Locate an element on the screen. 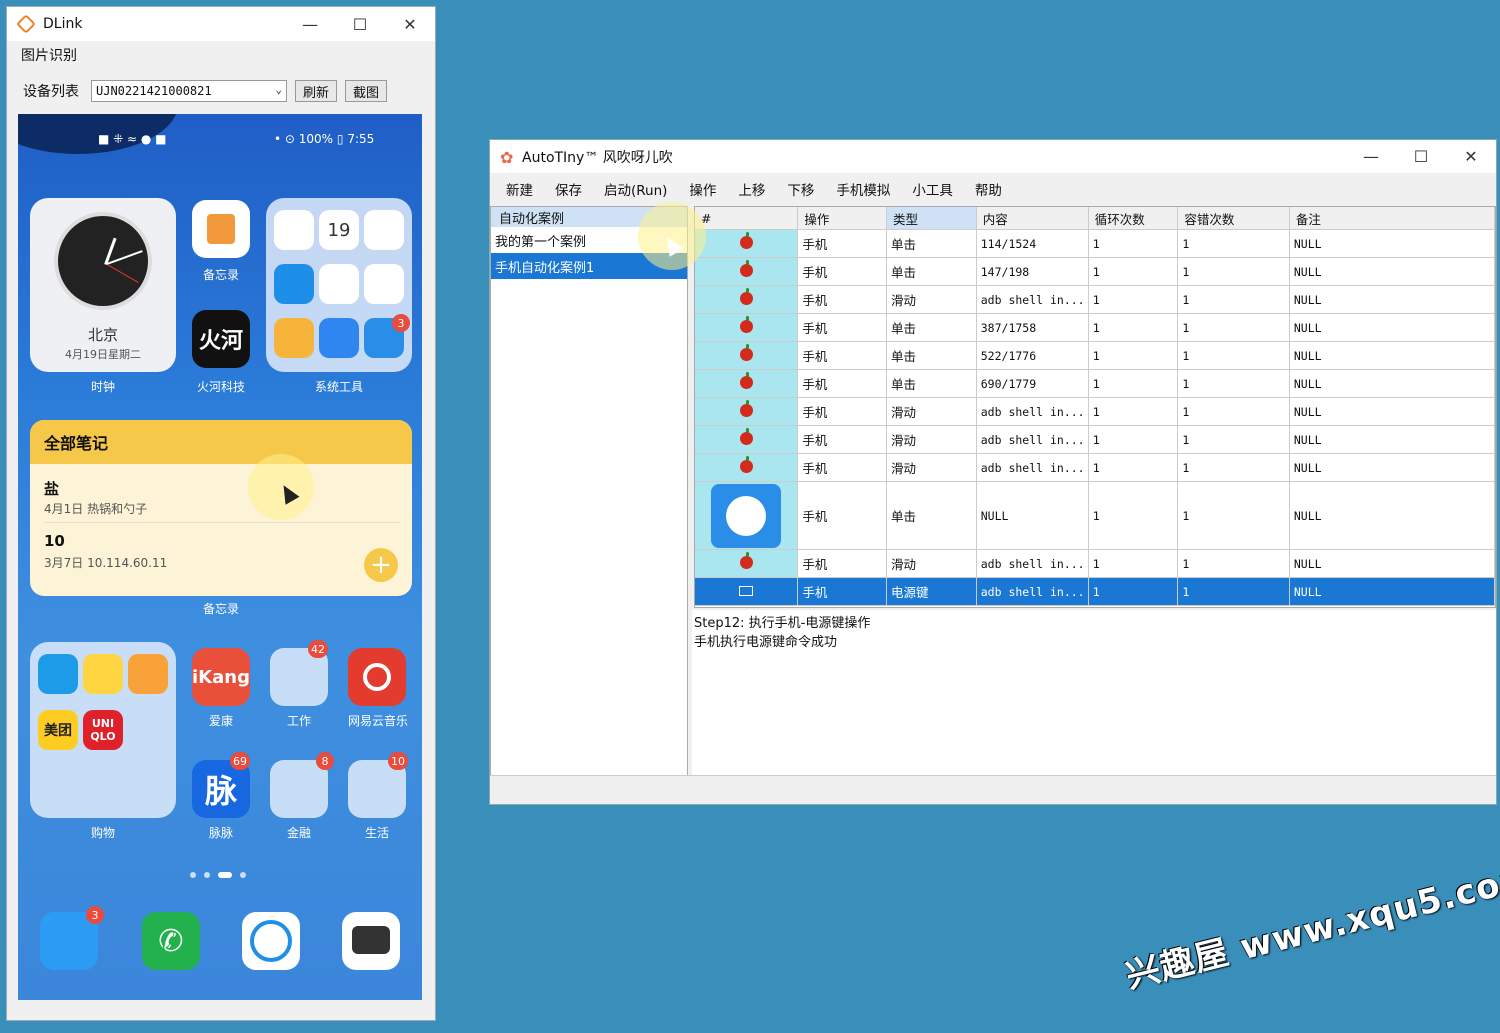 Image resolution: width=1500 pixels, height=1033 pixels. menu-operation: 操作 is located at coordinates (702, 189).